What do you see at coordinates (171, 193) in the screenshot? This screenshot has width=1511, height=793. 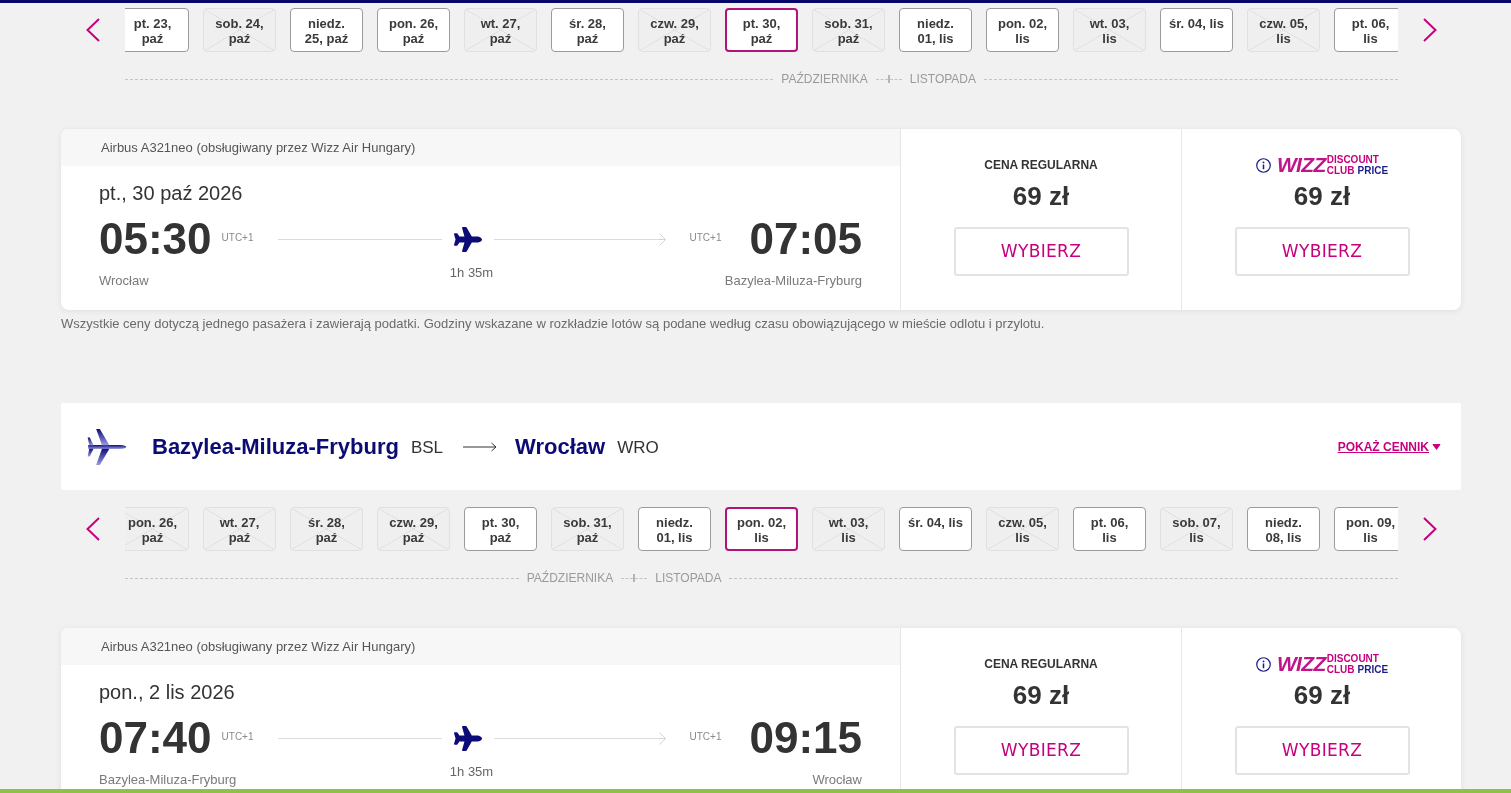 I see `flight-date: pt., 30 paź 2026` at bounding box center [171, 193].